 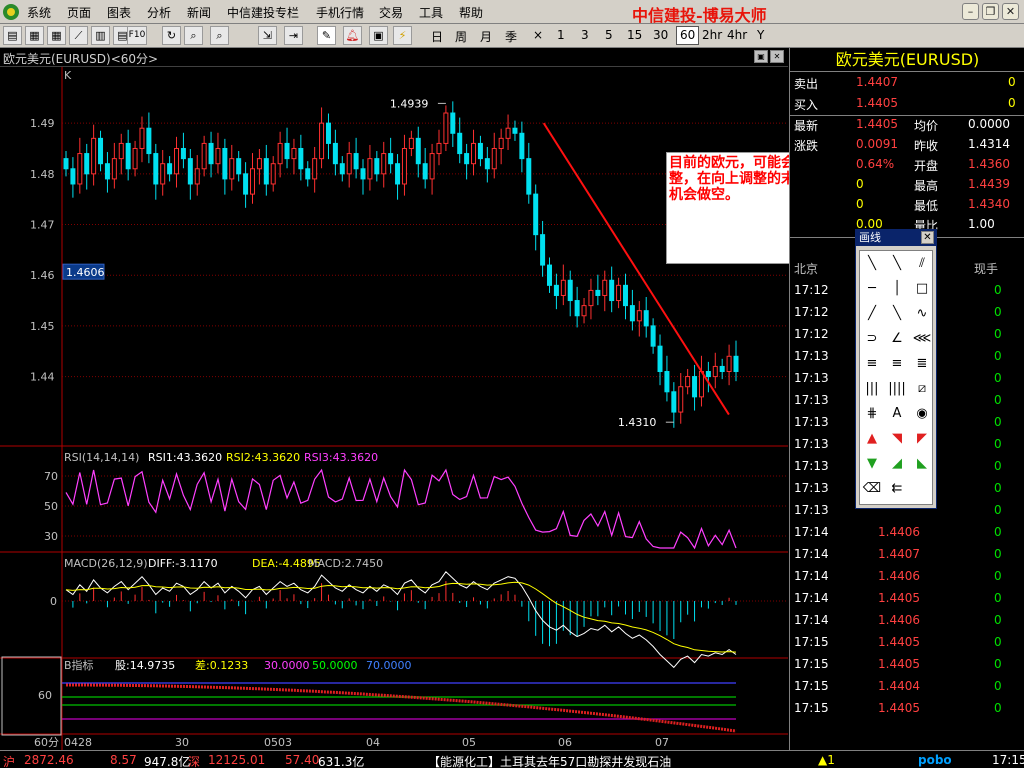 I want to click on text-tool-icon: A, so click(x=897, y=413).